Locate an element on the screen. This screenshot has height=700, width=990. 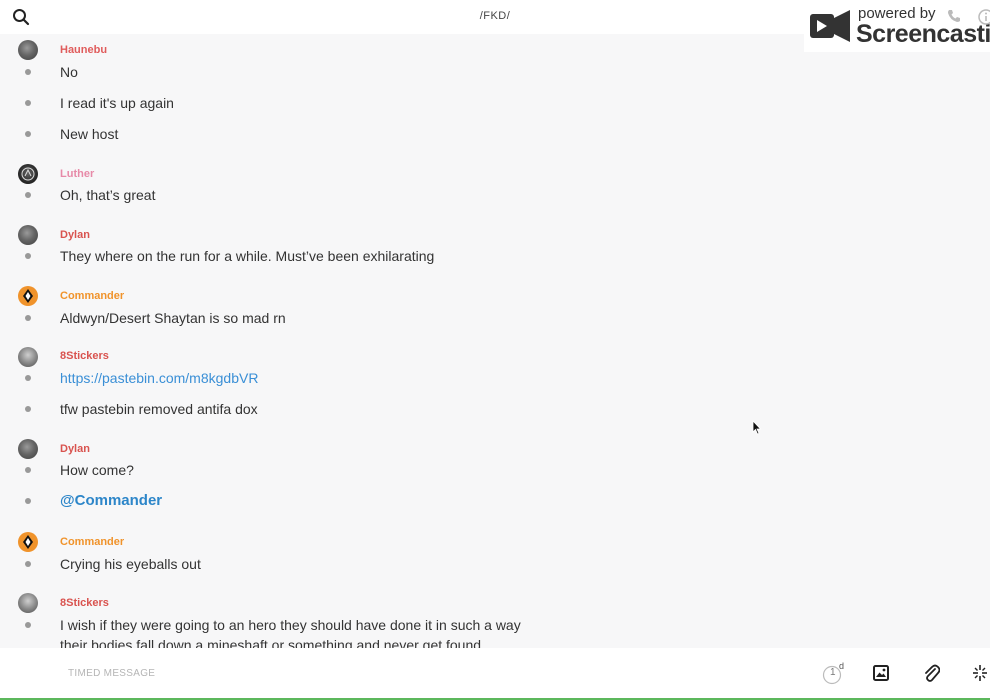
username-haunebu: Haunebu is located at coordinates (83, 50).